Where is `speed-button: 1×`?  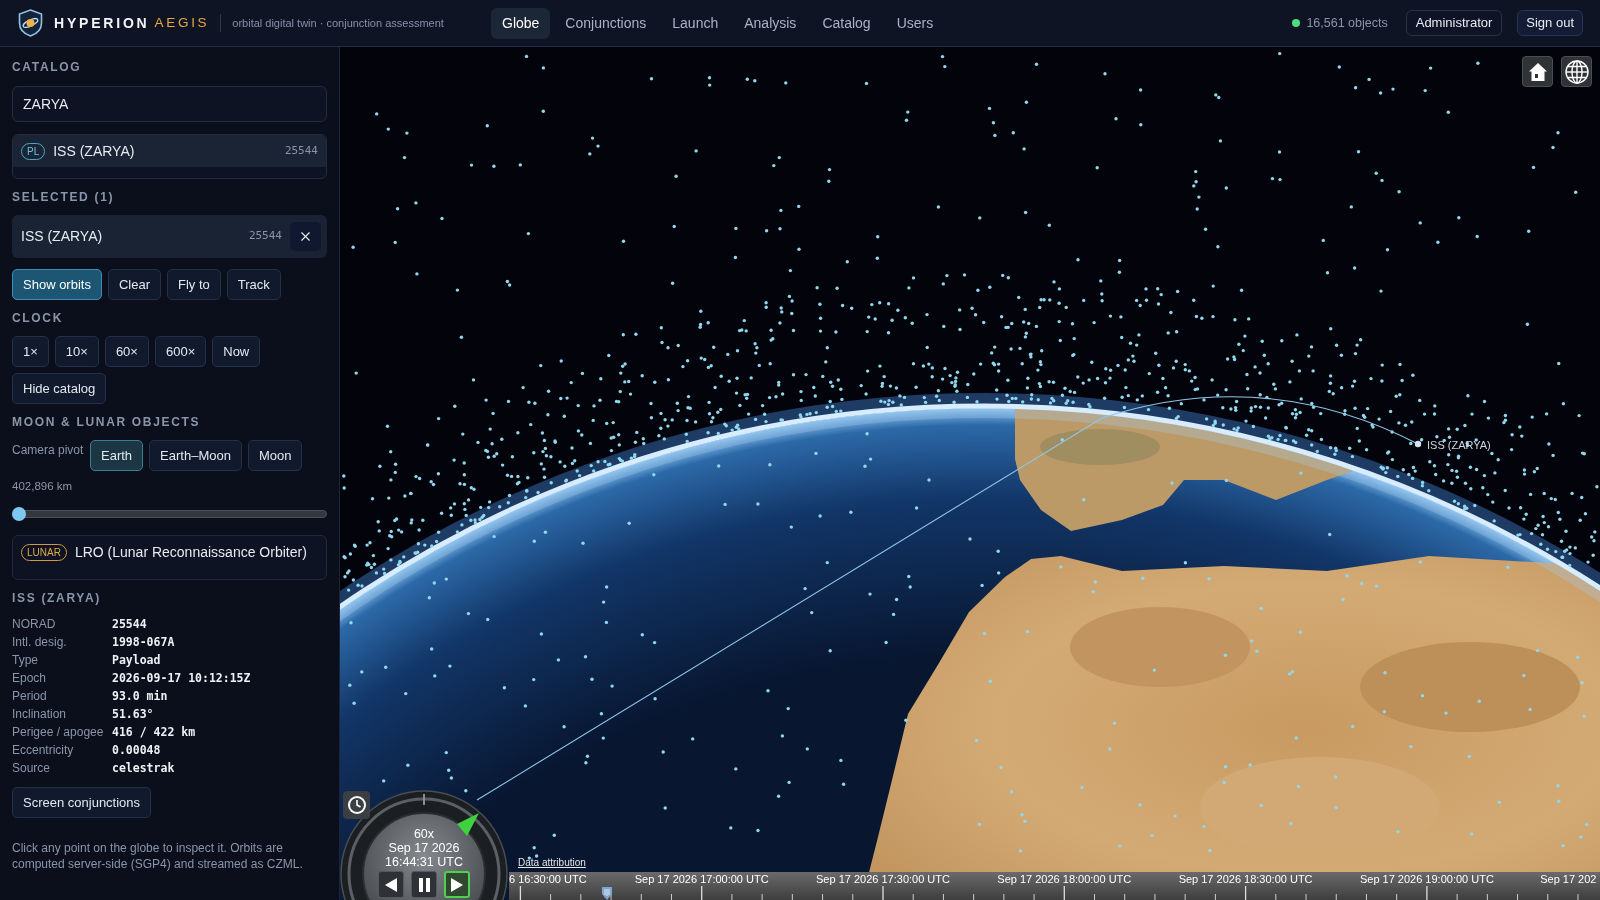
speed-button: 1× is located at coordinates (30, 351).